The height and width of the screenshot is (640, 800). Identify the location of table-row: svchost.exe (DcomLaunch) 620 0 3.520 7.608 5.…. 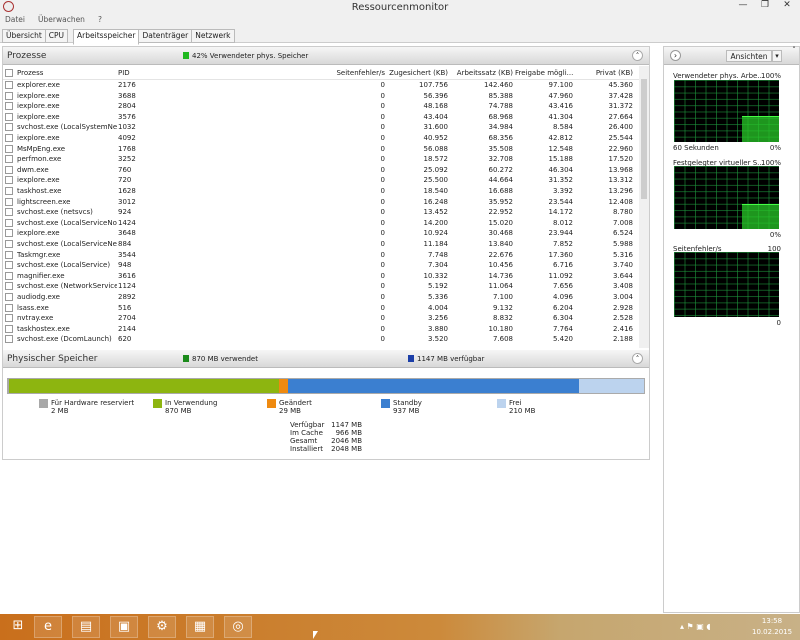
(321, 339).